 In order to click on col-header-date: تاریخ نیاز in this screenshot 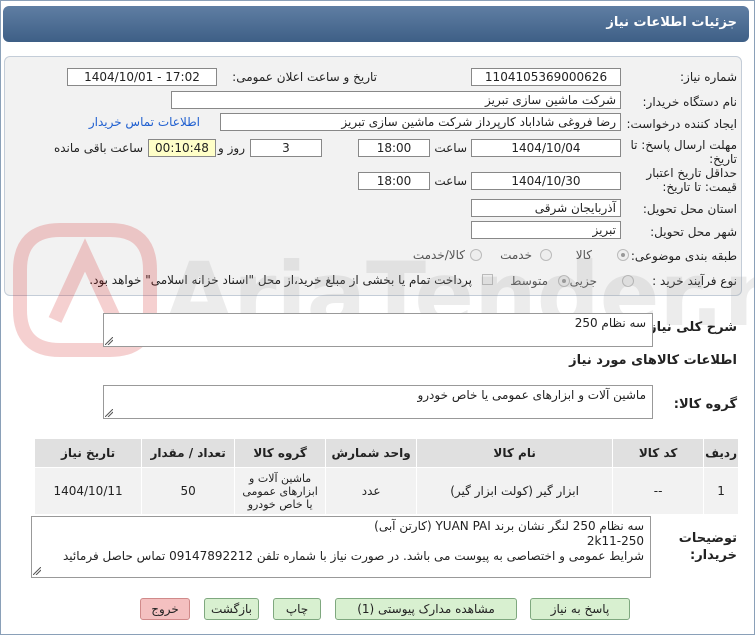, I will do `click(88, 453)`.